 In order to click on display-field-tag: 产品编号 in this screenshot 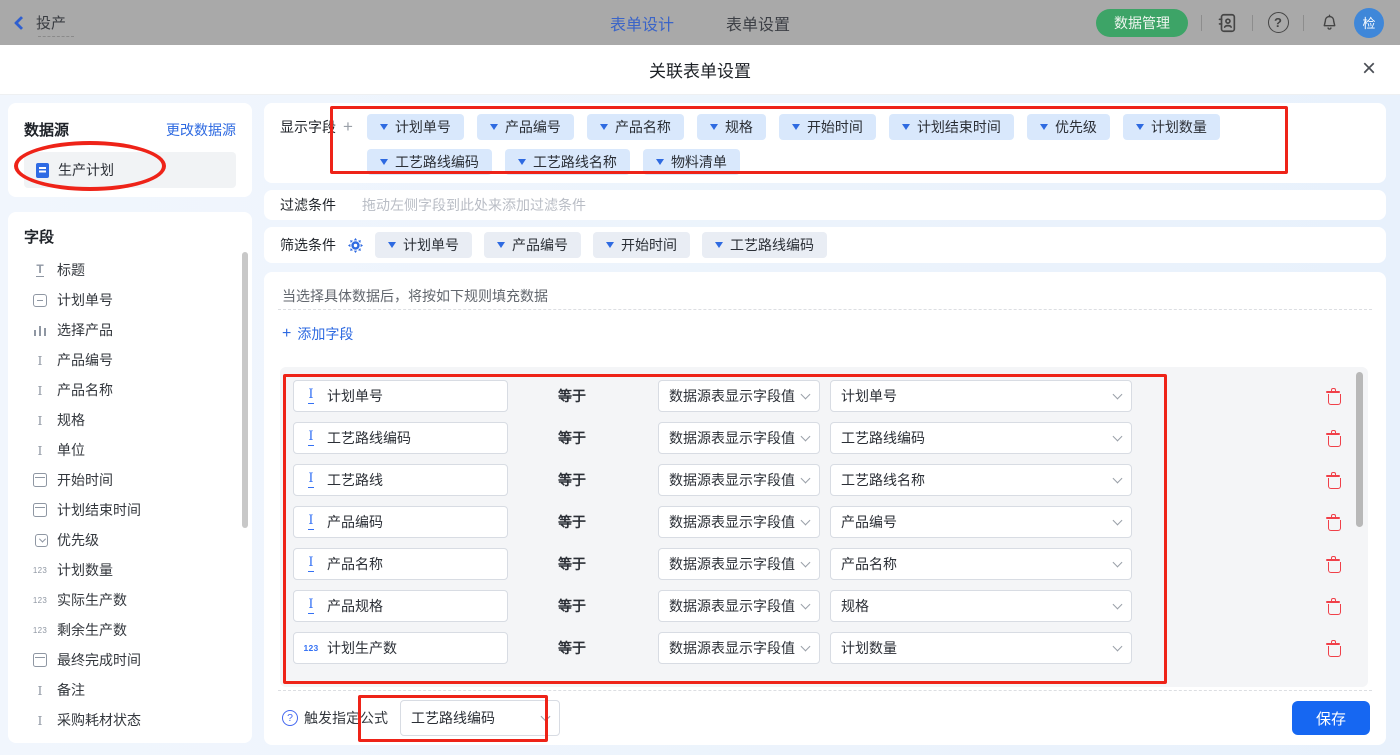, I will do `click(525, 127)`.